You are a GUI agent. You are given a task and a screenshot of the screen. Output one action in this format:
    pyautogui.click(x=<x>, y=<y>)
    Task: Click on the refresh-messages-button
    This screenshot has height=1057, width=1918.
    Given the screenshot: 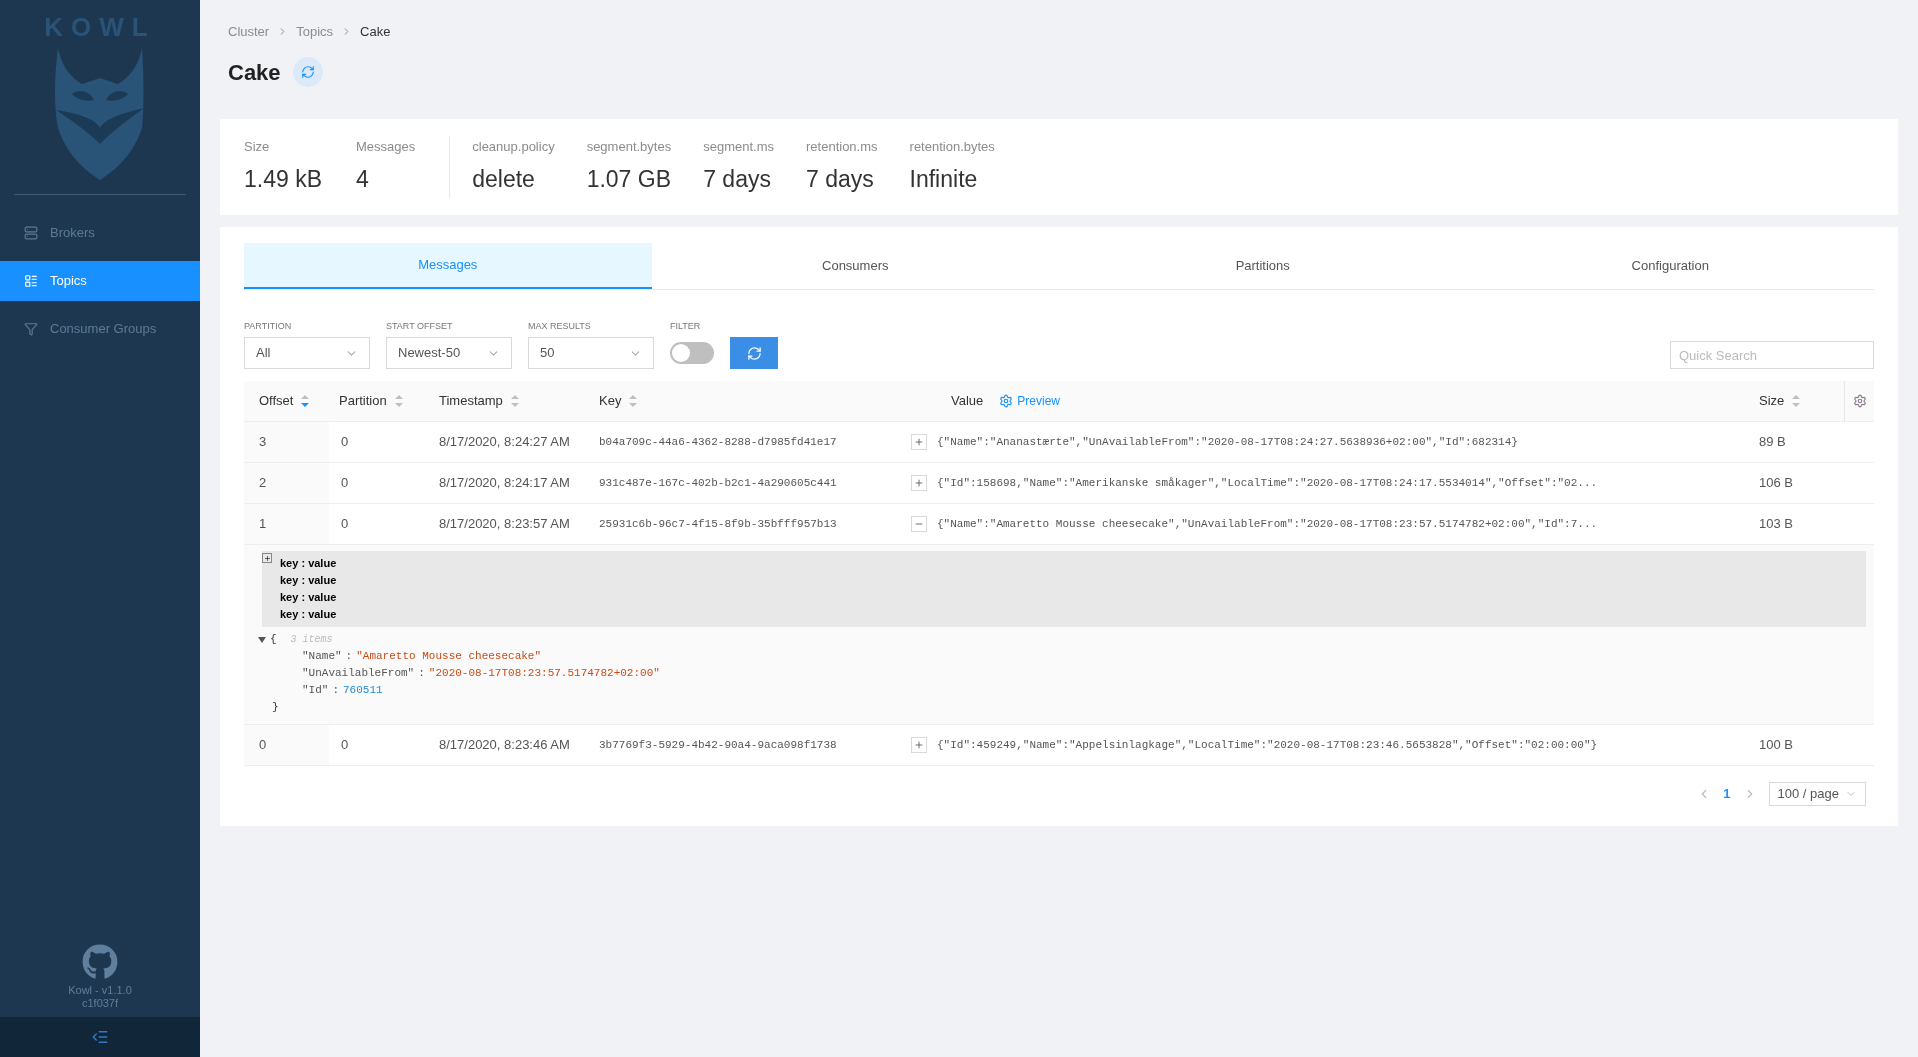 What is the action you would take?
    pyautogui.click(x=754, y=353)
    